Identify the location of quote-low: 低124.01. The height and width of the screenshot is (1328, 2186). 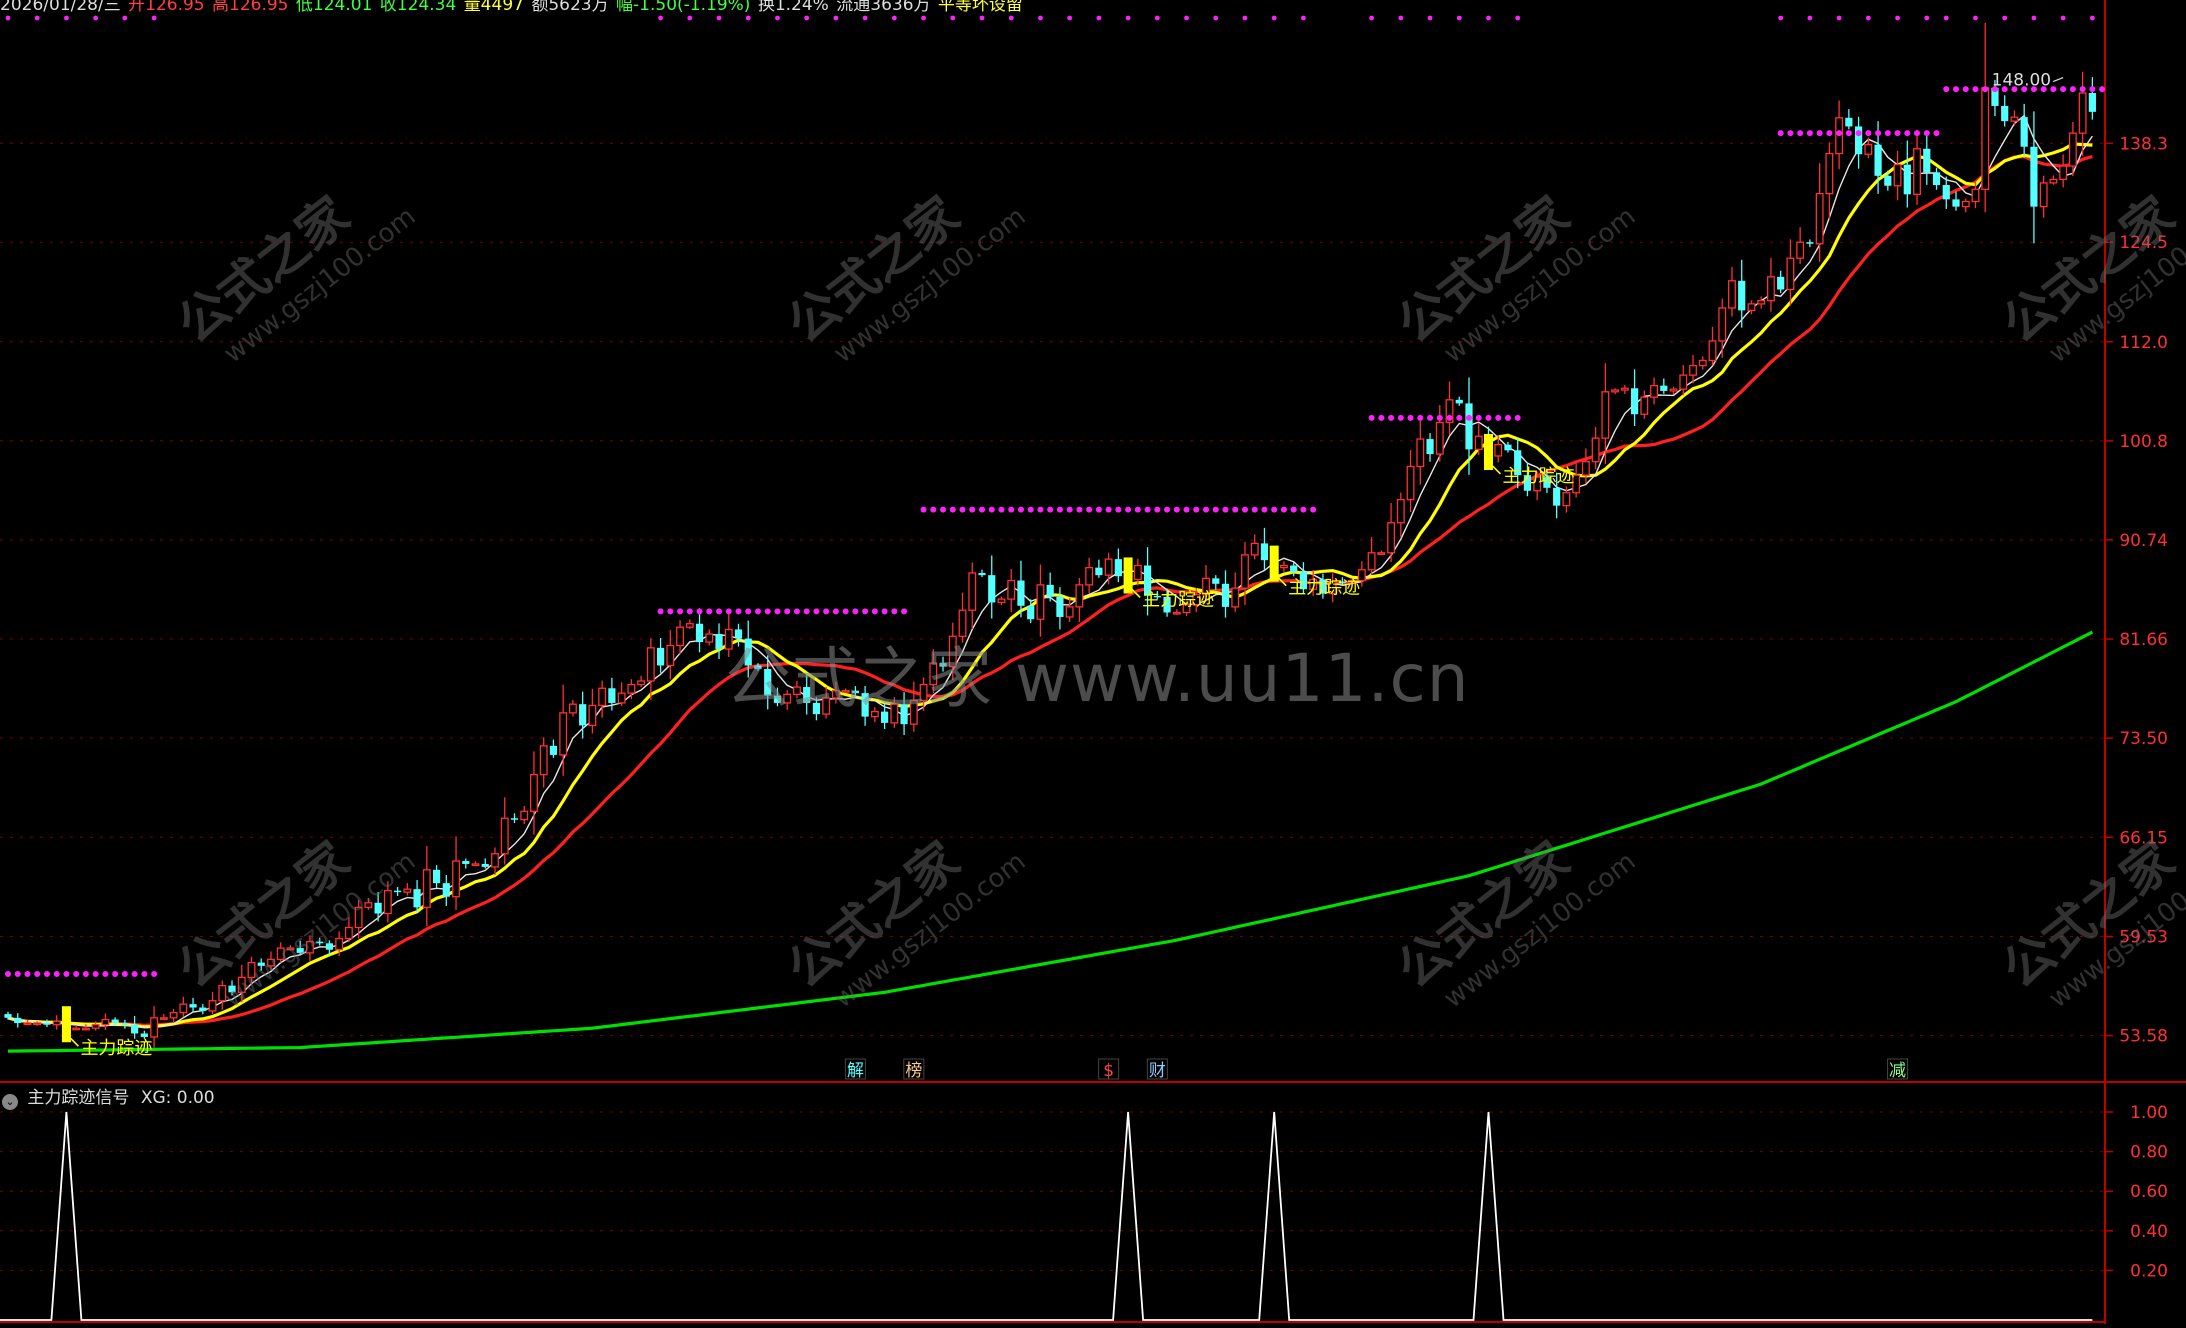
(334, 7).